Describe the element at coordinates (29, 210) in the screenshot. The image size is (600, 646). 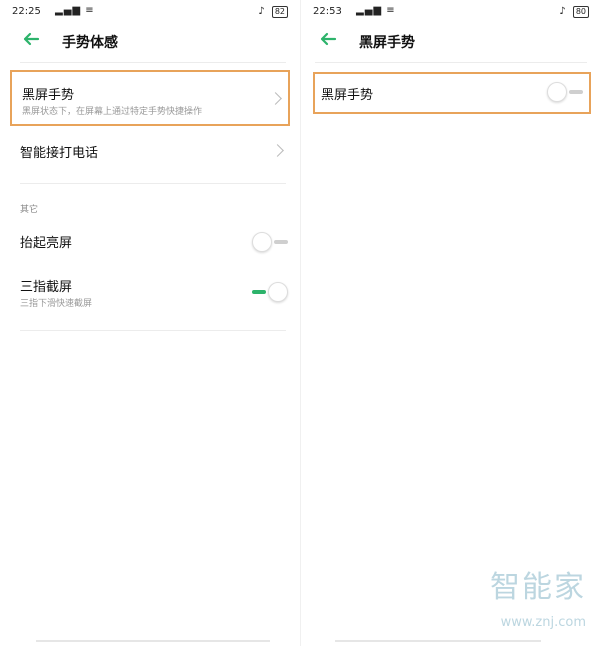
I see `section-header-other: 其它` at that location.